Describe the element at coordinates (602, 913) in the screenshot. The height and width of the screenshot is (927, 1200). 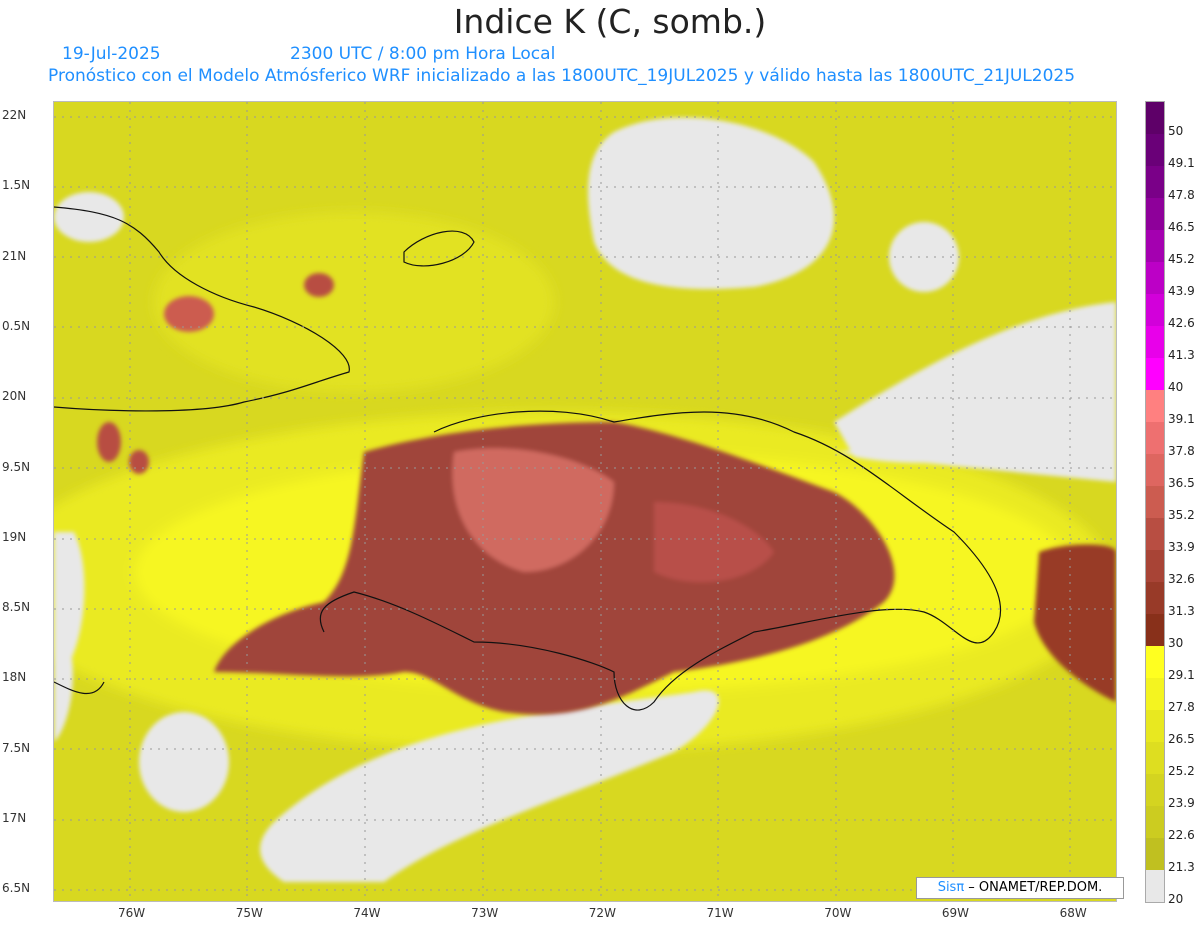
I see `lon-label: 72W` at that location.